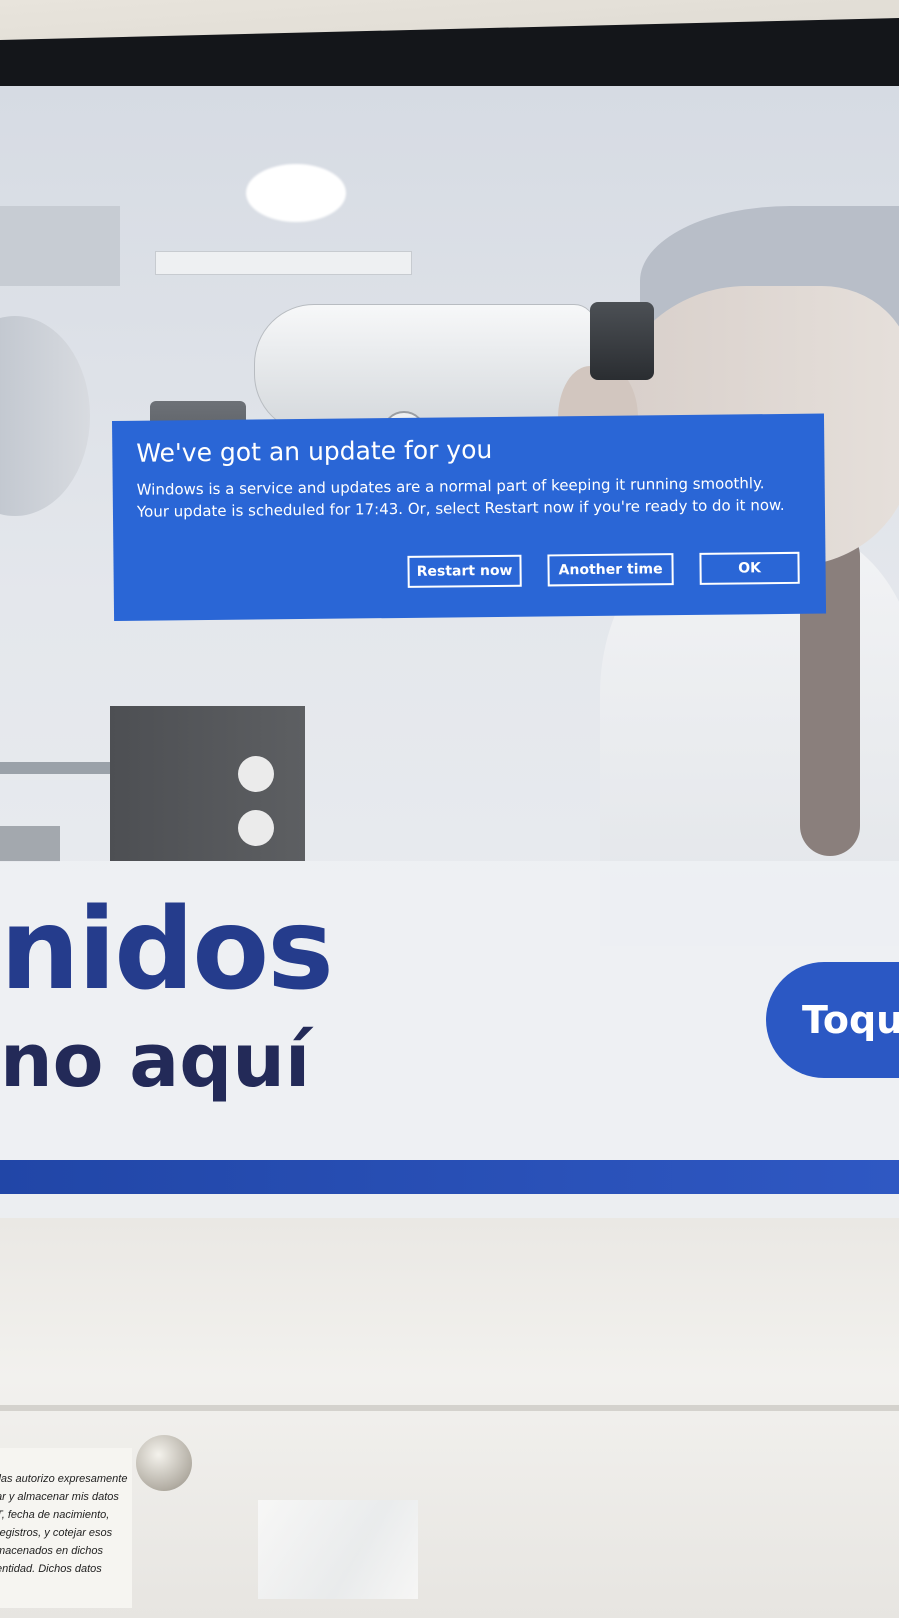 The image size is (899, 1618). What do you see at coordinates (449, 1408) in the screenshot?
I see `housing-edge` at bounding box center [449, 1408].